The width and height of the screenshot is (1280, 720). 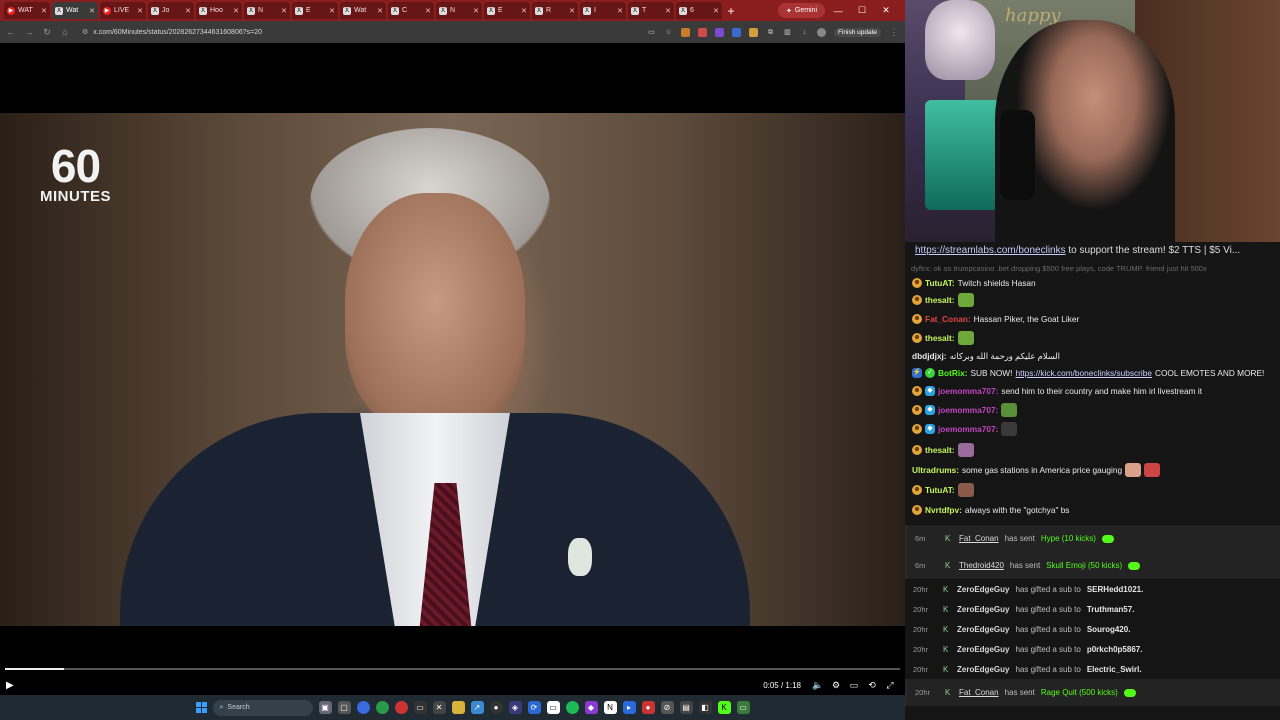 I want to click on event-recipient: Sourog420., so click(x=1109, y=629).